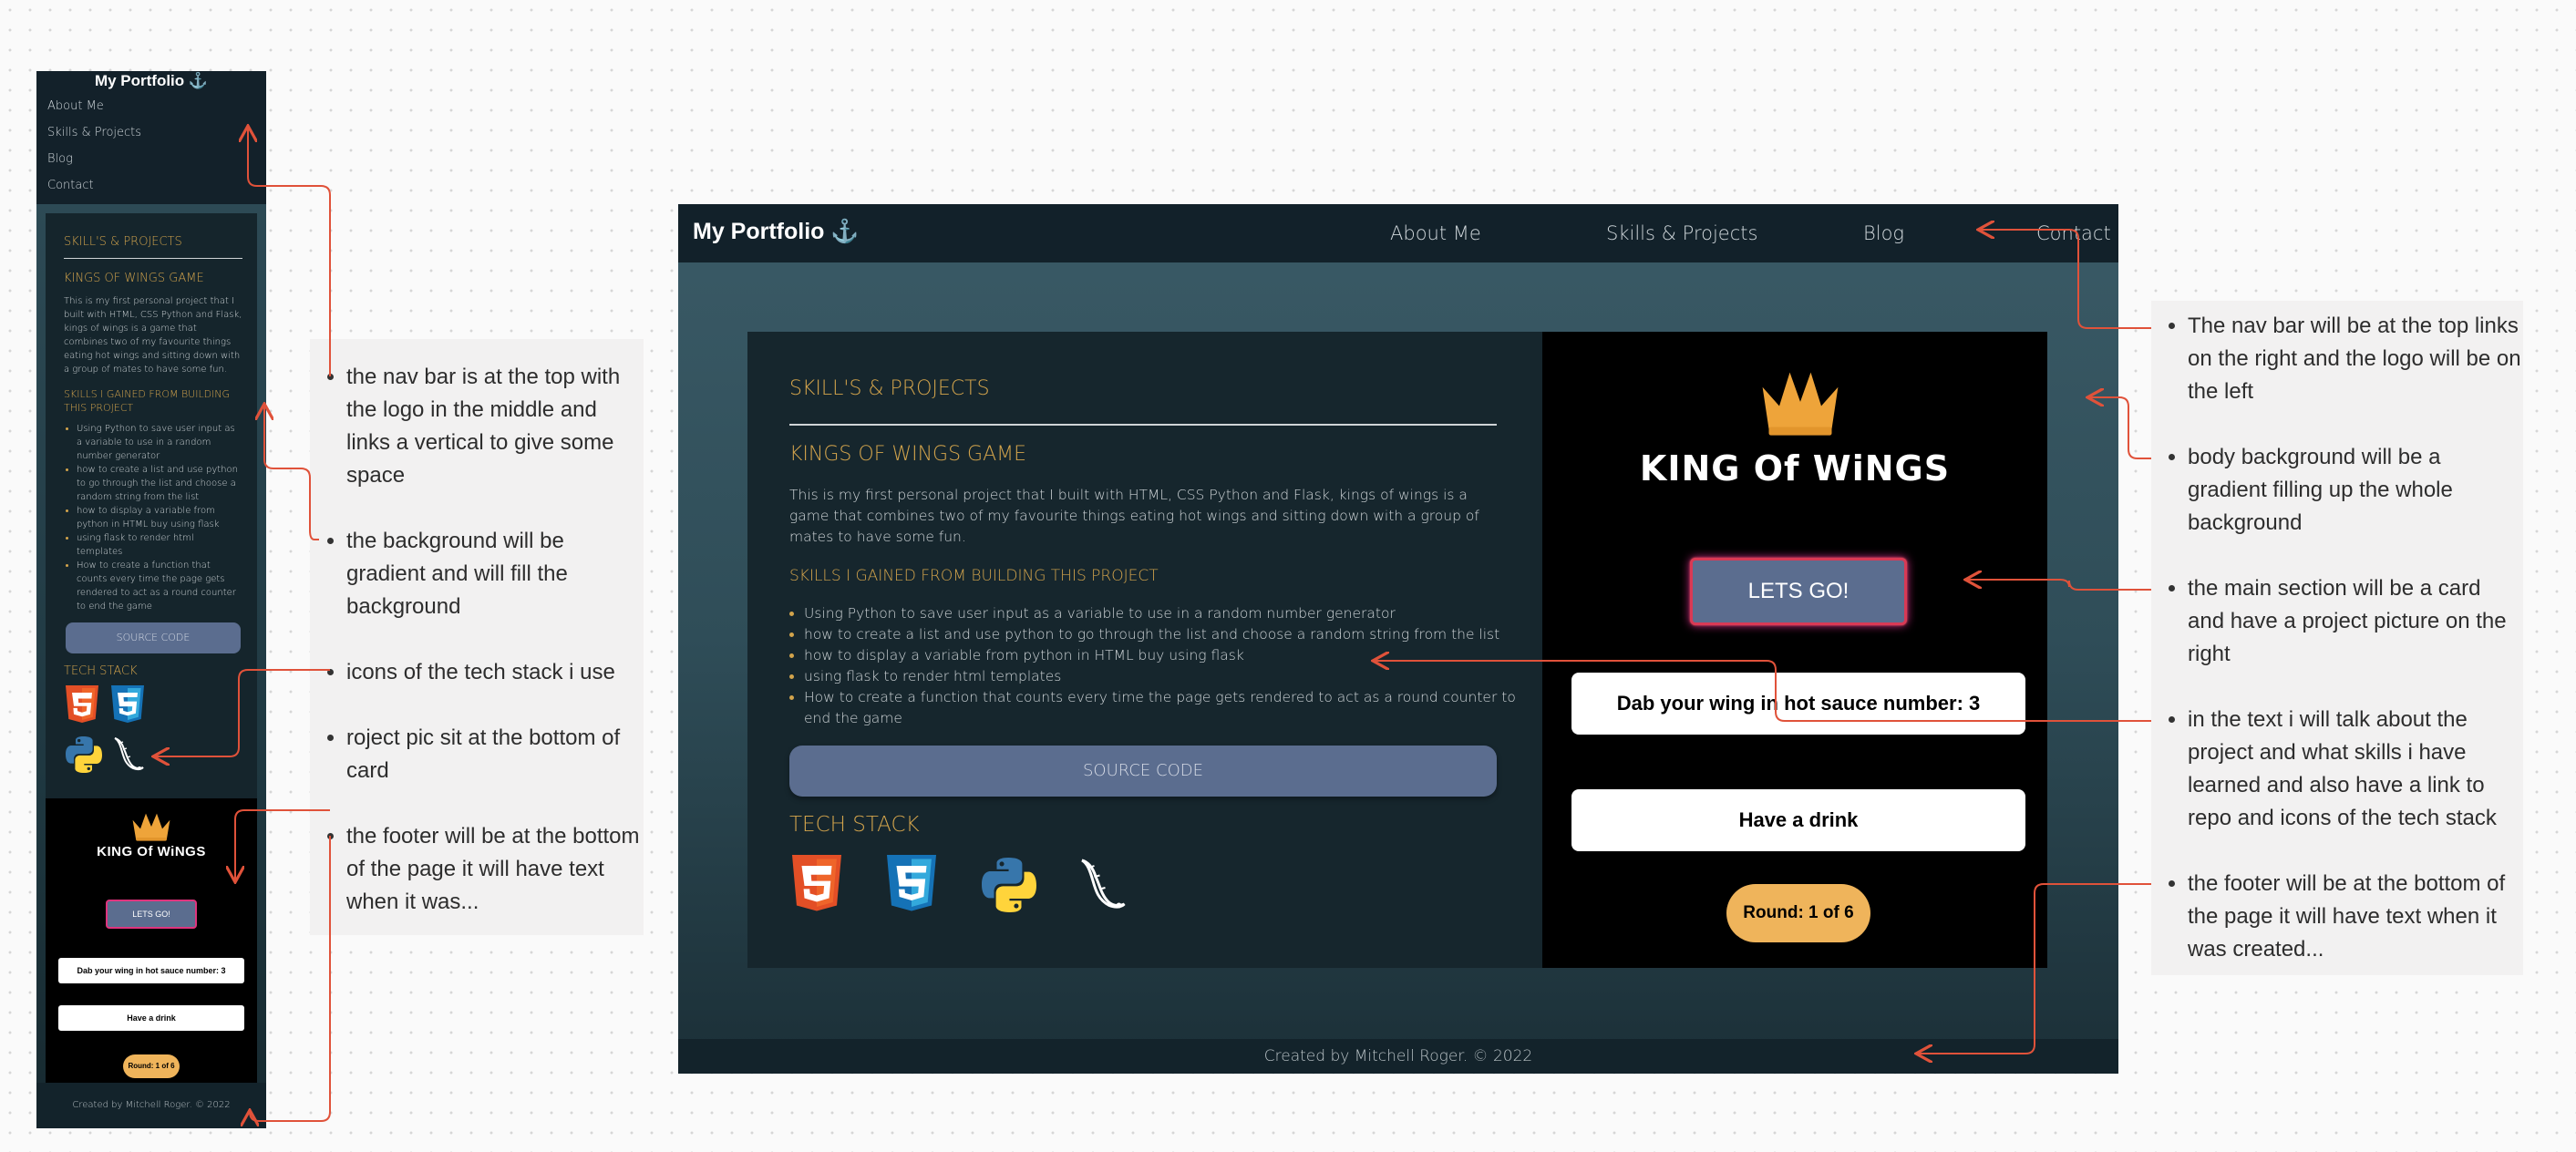  I want to click on mobile-lets-go-button: LETS GO!, so click(151, 914).